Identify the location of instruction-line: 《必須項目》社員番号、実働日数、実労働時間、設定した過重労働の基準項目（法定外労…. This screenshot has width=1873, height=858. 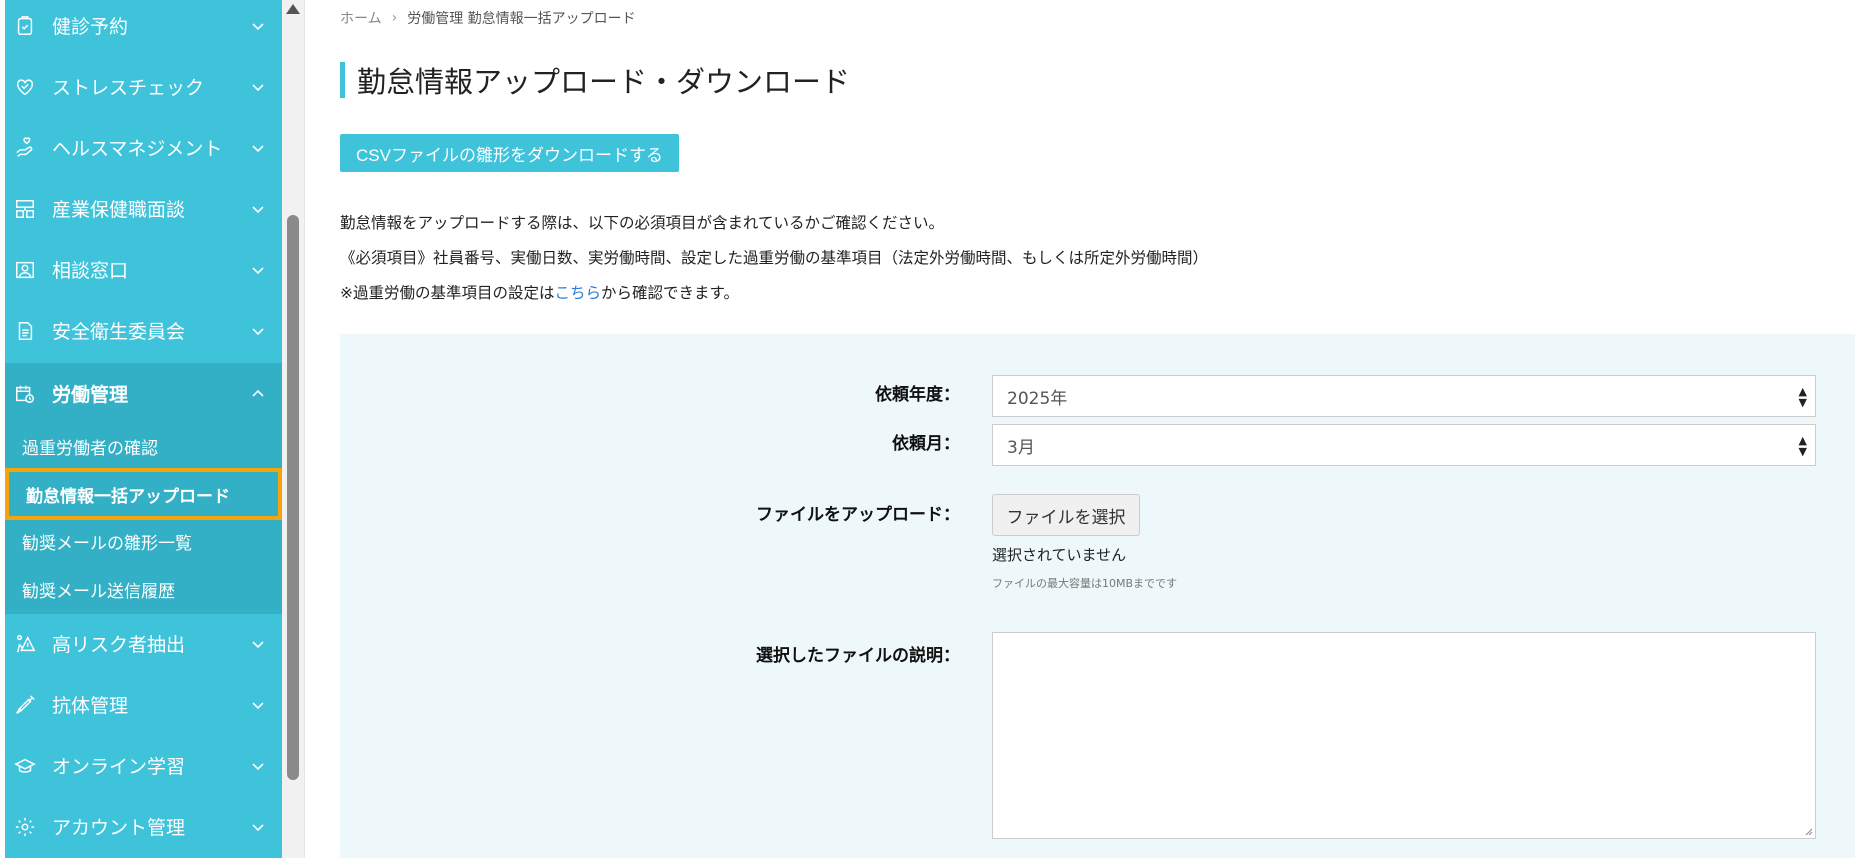
(774, 258).